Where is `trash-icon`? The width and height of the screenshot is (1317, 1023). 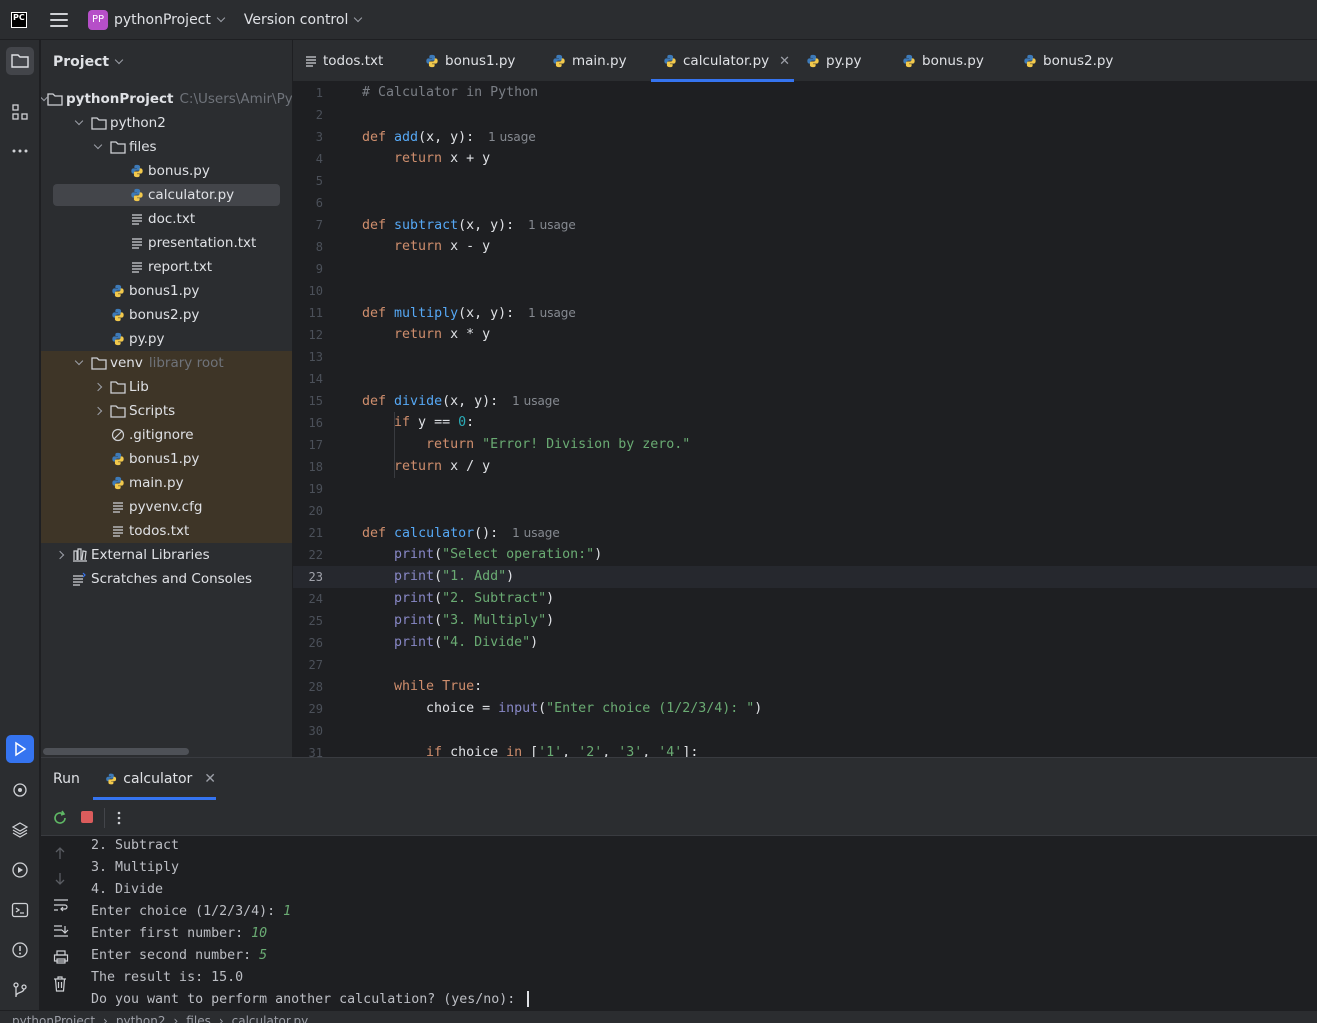
trash-icon is located at coordinates (60, 984).